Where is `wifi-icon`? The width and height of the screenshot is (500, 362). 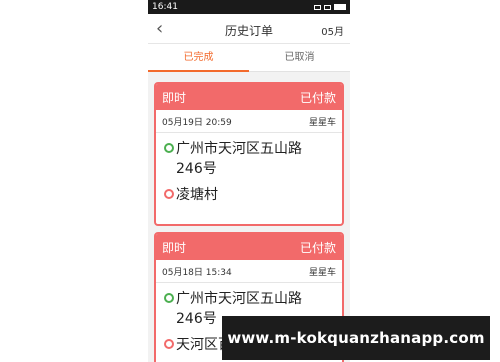
wifi-icon is located at coordinates (327, 7).